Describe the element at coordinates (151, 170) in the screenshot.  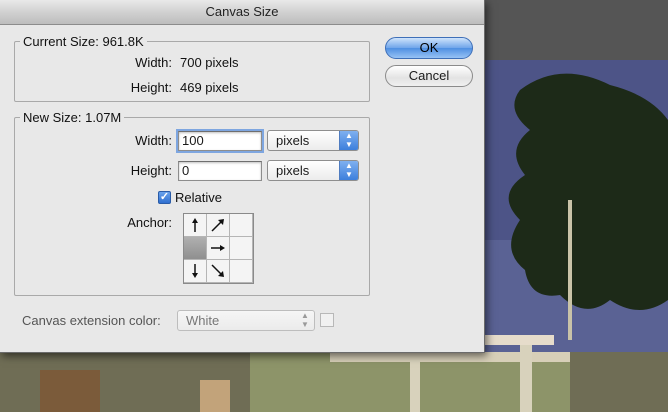
I see `new-height-label: Height:` at that location.